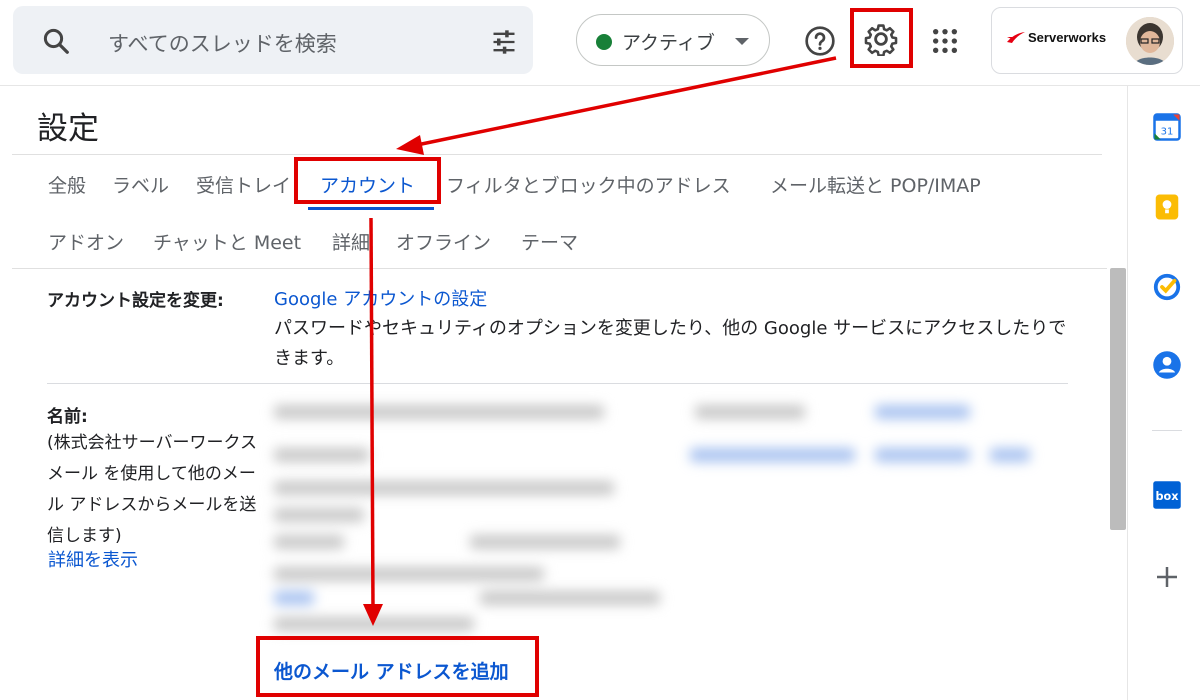 The height and width of the screenshot is (700, 1200). I want to click on brand-swoosh-icon, so click(1016, 37).